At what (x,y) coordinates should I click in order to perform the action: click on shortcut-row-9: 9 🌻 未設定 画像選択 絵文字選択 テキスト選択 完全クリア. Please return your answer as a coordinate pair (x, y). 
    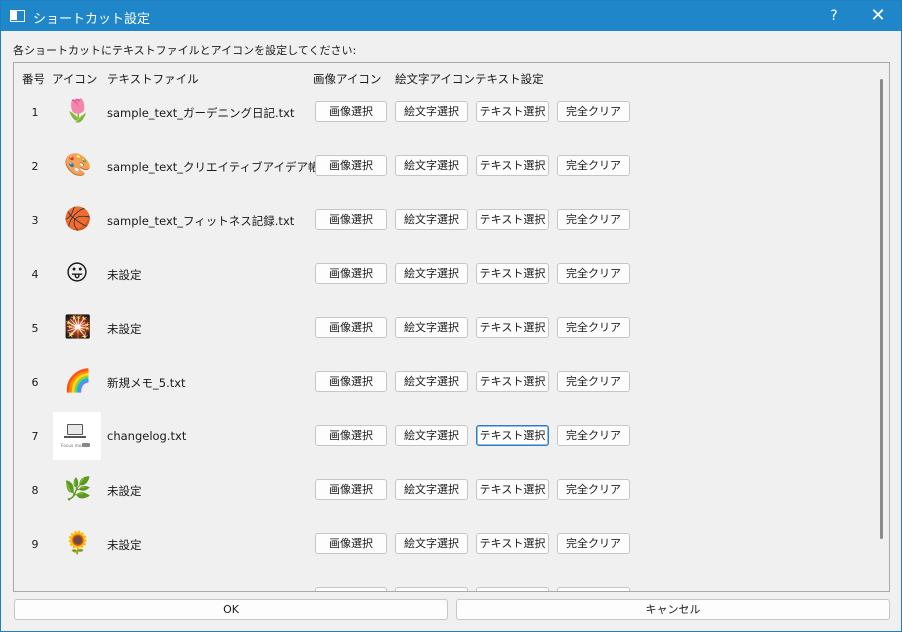
    Looking at the image, I should click on (444, 545).